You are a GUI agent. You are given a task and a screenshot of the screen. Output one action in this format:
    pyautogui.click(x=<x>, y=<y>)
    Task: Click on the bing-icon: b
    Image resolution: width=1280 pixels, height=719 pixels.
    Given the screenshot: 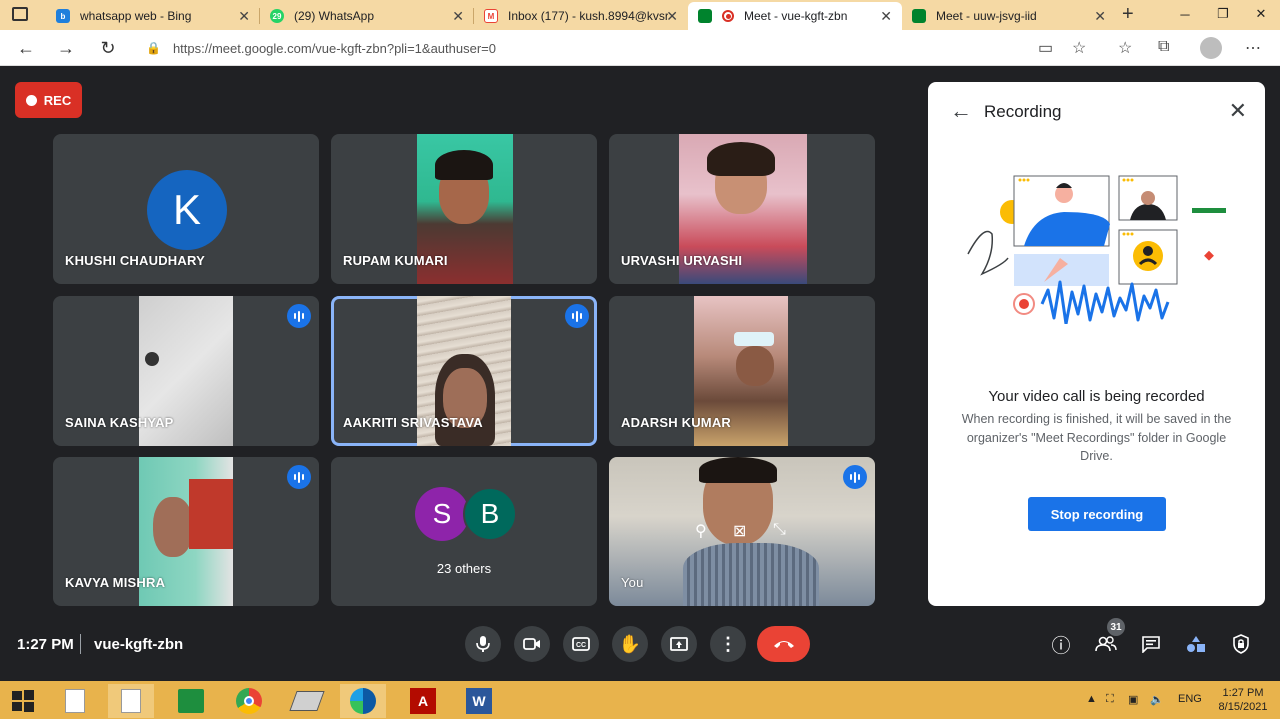 What is the action you would take?
    pyautogui.click(x=63, y=16)
    